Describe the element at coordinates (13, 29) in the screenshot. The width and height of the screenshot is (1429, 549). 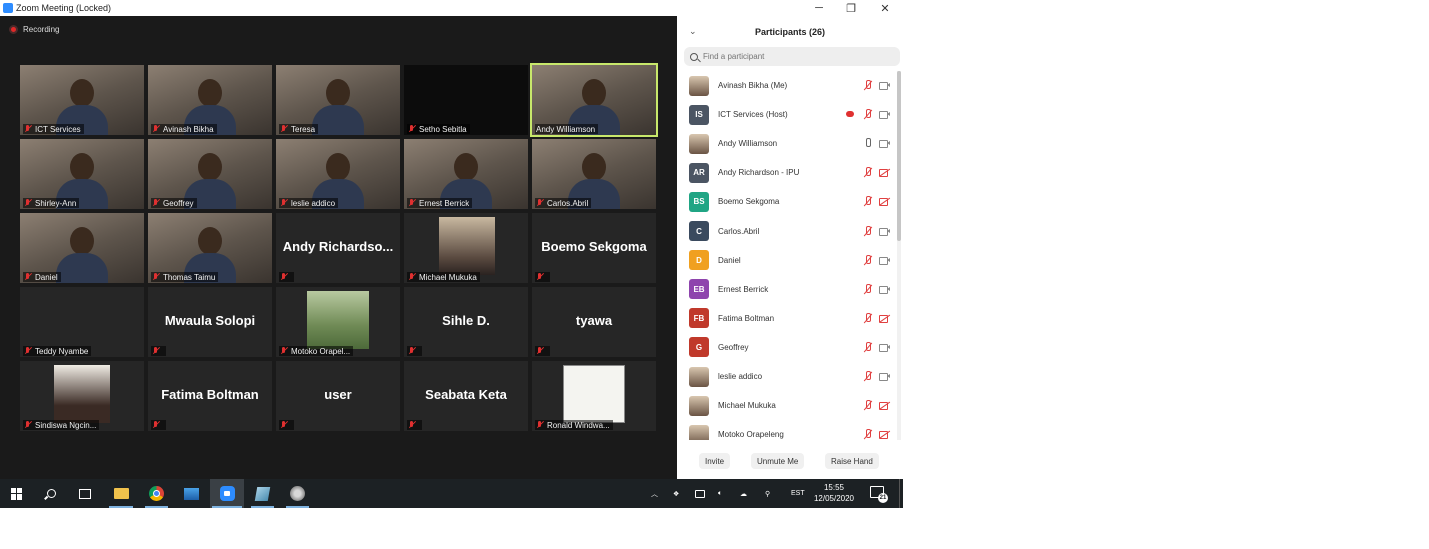
I see `record-dot-icon` at that location.